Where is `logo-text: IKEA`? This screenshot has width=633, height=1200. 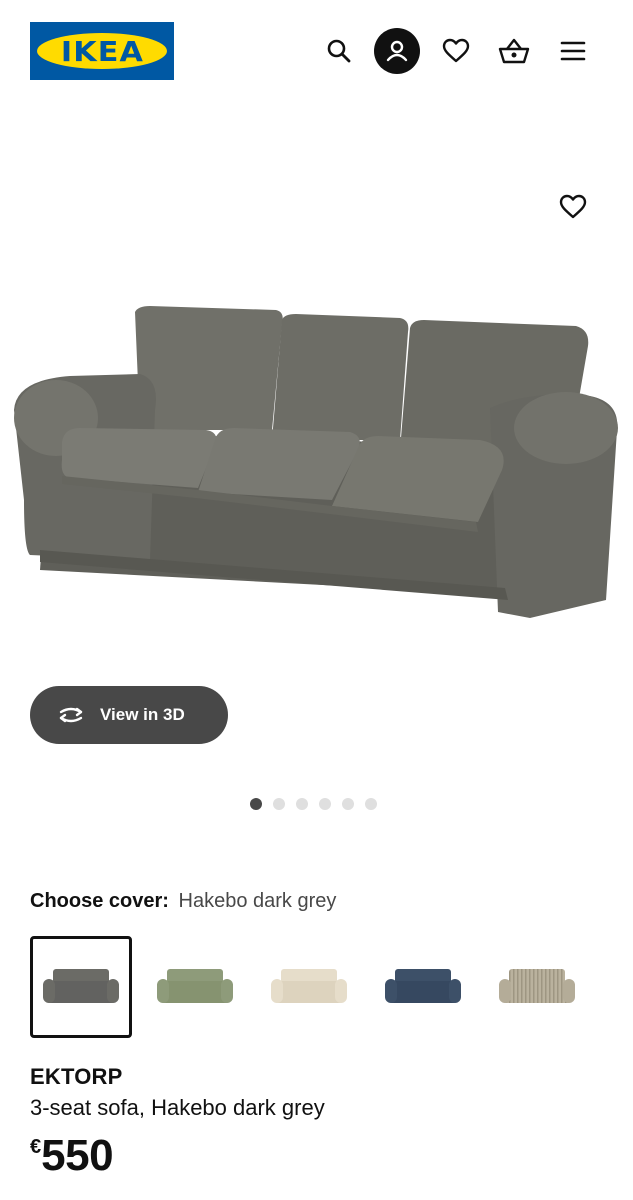 logo-text: IKEA is located at coordinates (102, 51).